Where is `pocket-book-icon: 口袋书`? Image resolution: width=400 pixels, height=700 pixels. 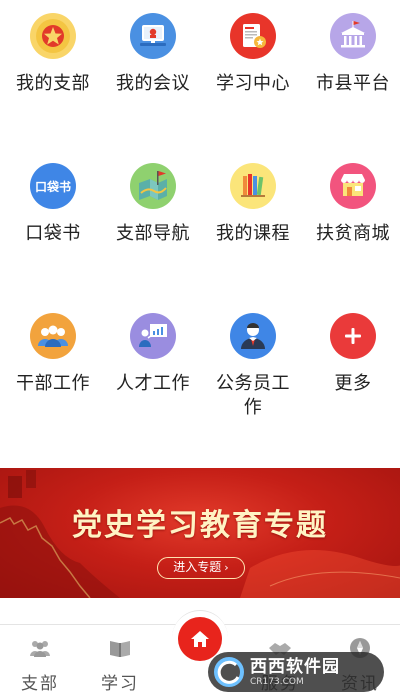
pocket-book-icon: 口袋书 is located at coordinates (53, 186).